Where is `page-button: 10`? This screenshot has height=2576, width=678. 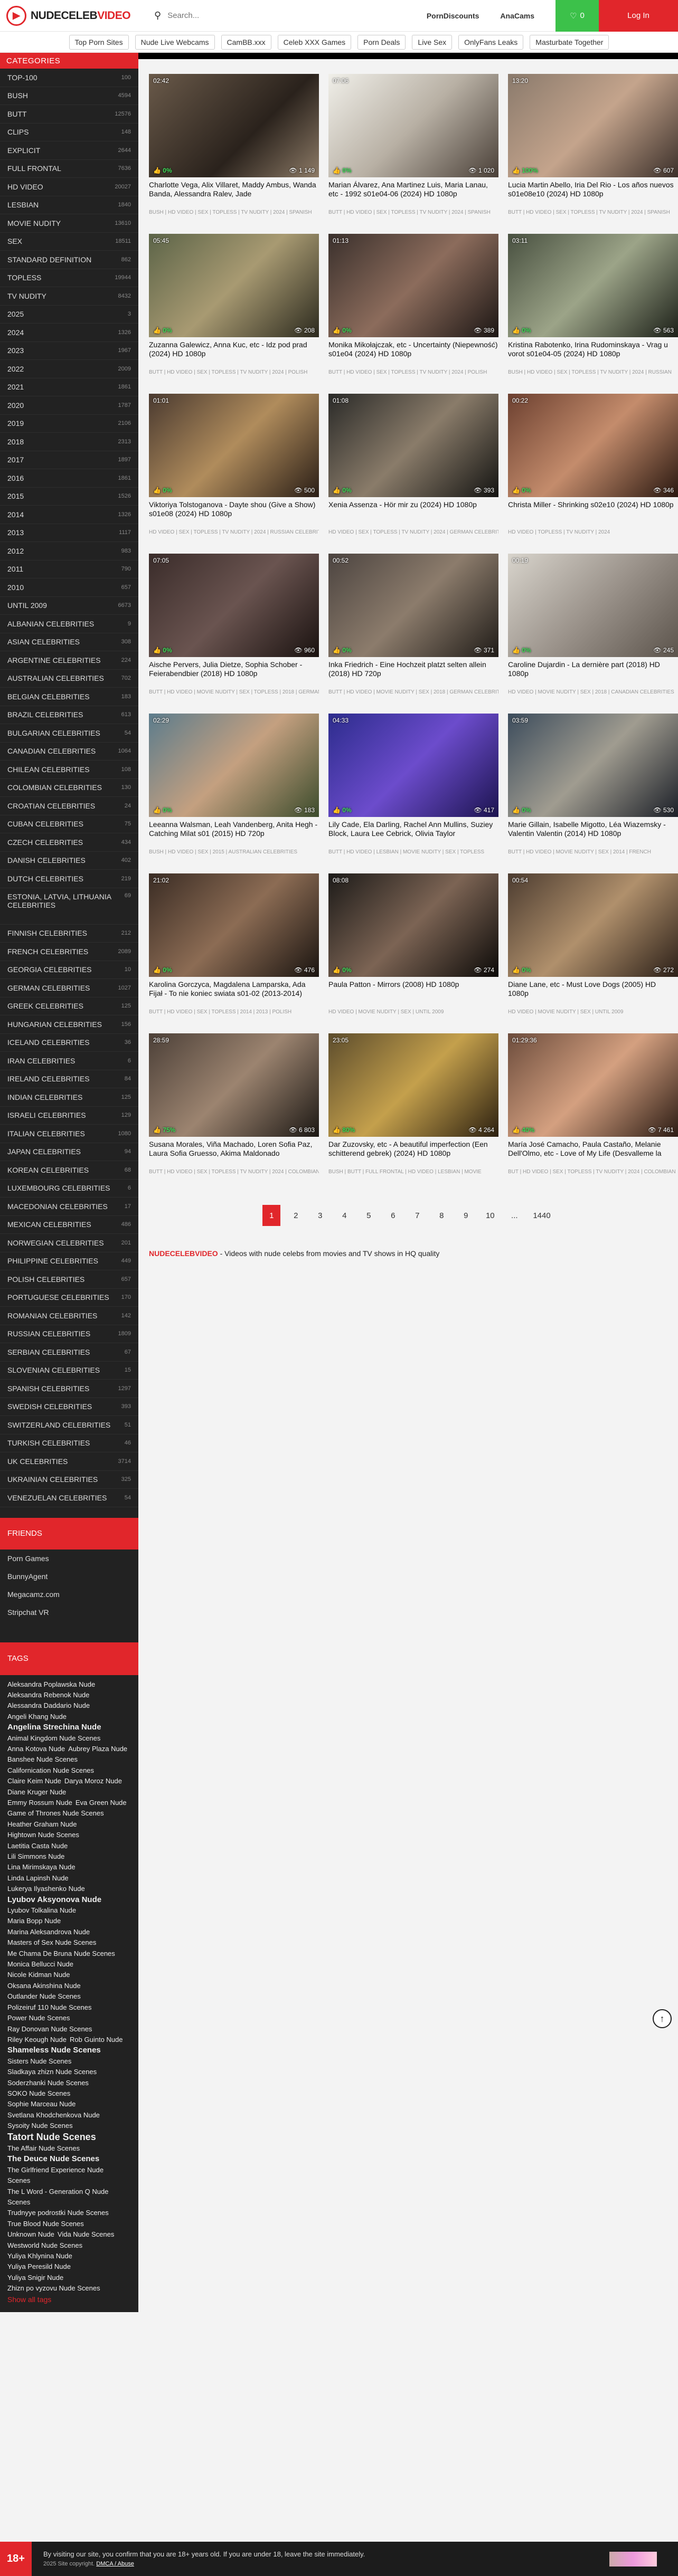
page-button: 10 is located at coordinates (490, 1215).